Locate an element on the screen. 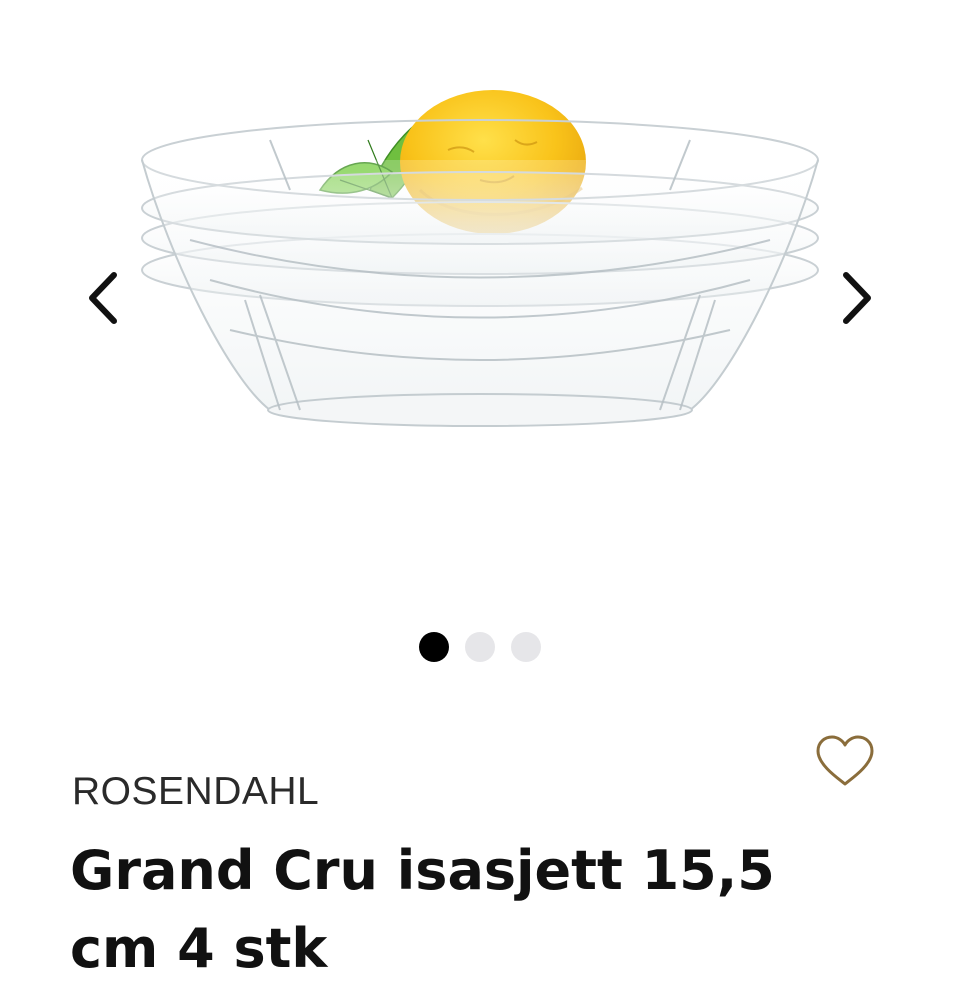 Image resolution: width=960 pixels, height=991 pixels. chevron-left-icon is located at coordinates (103, 298).